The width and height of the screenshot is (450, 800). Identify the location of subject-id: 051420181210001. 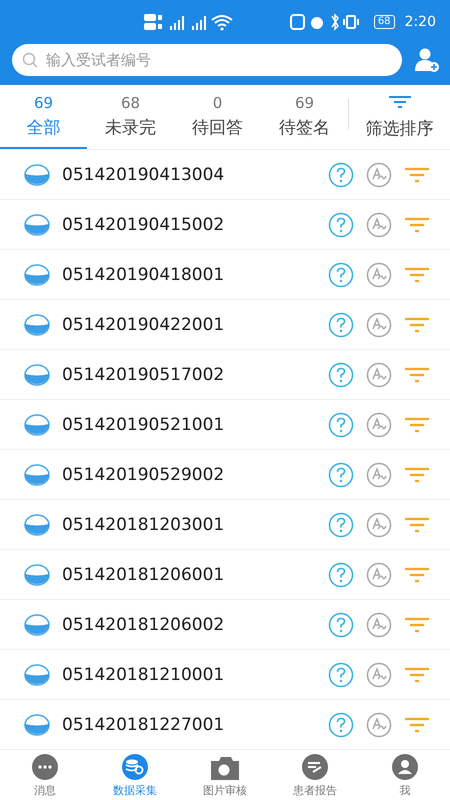
(144, 674).